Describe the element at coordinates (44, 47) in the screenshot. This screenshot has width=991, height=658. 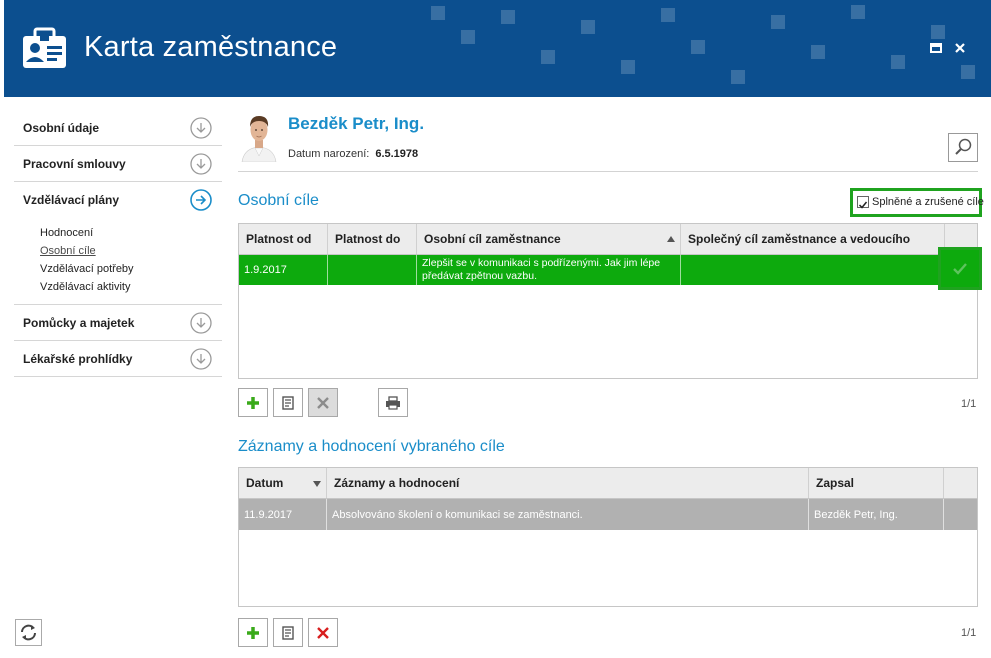
I see `id-card-icon` at that location.